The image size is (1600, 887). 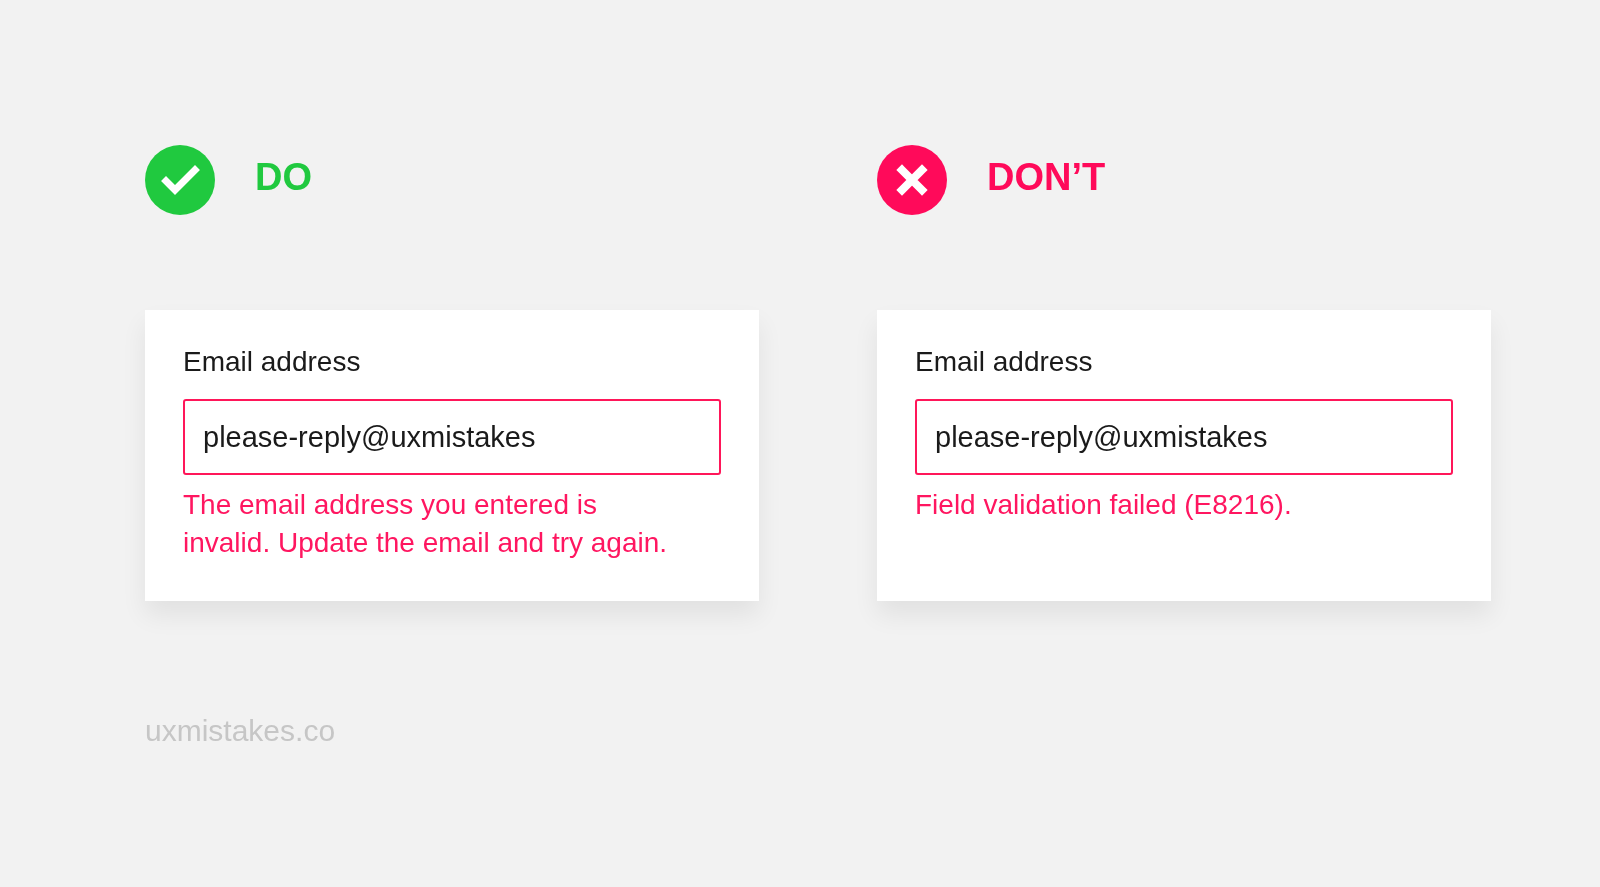 I want to click on cross-circle-icon, so click(x=912, y=180).